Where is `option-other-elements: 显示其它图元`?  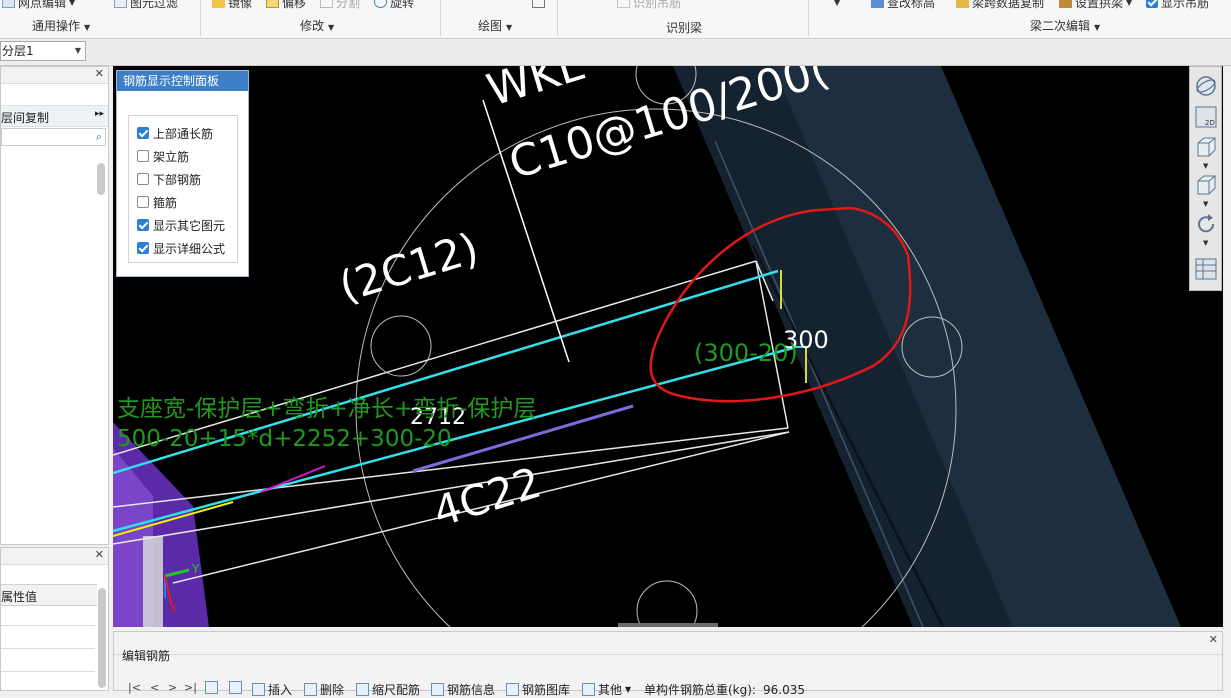 option-other-elements: 显示其它图元 is located at coordinates (181, 225).